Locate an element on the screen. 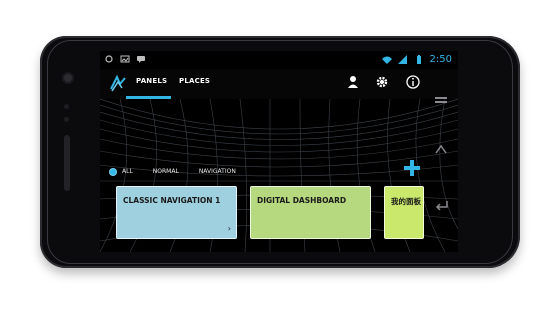  card-title: DIGITAL DASHBOARD is located at coordinates (302, 200).